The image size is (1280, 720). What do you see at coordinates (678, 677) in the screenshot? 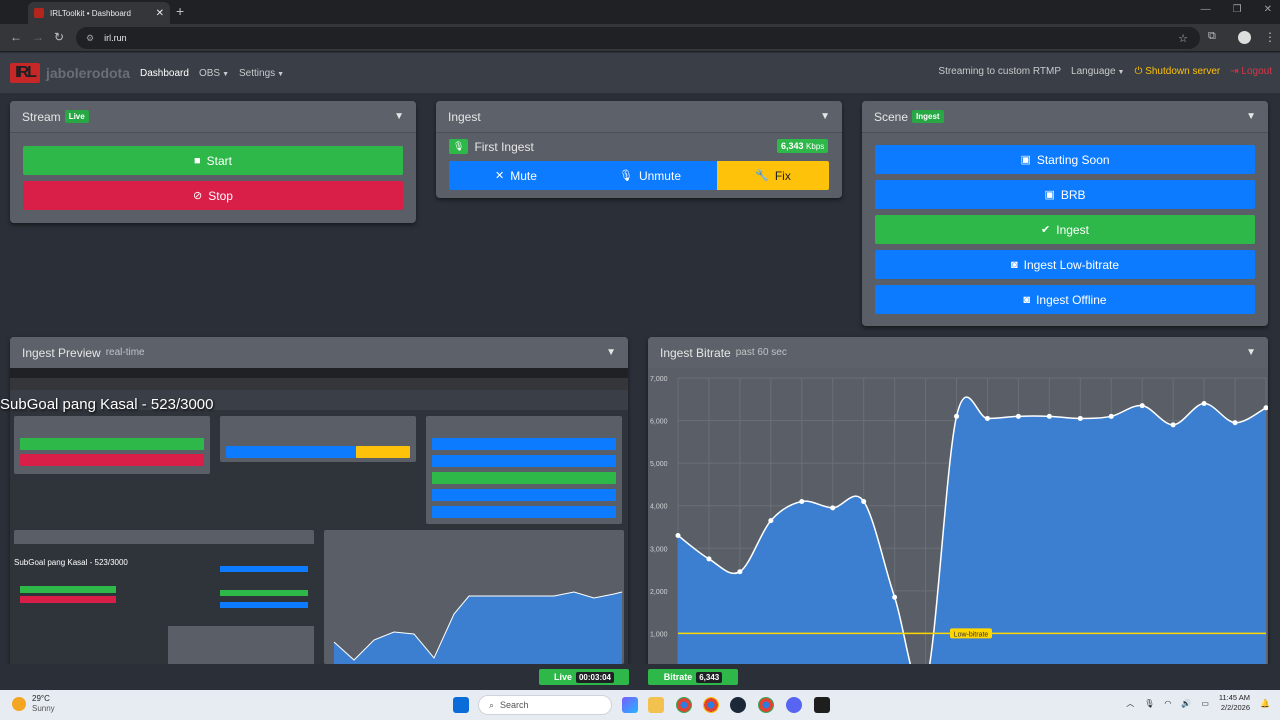
I see `bitrate-label: Bitrate` at bounding box center [678, 677].